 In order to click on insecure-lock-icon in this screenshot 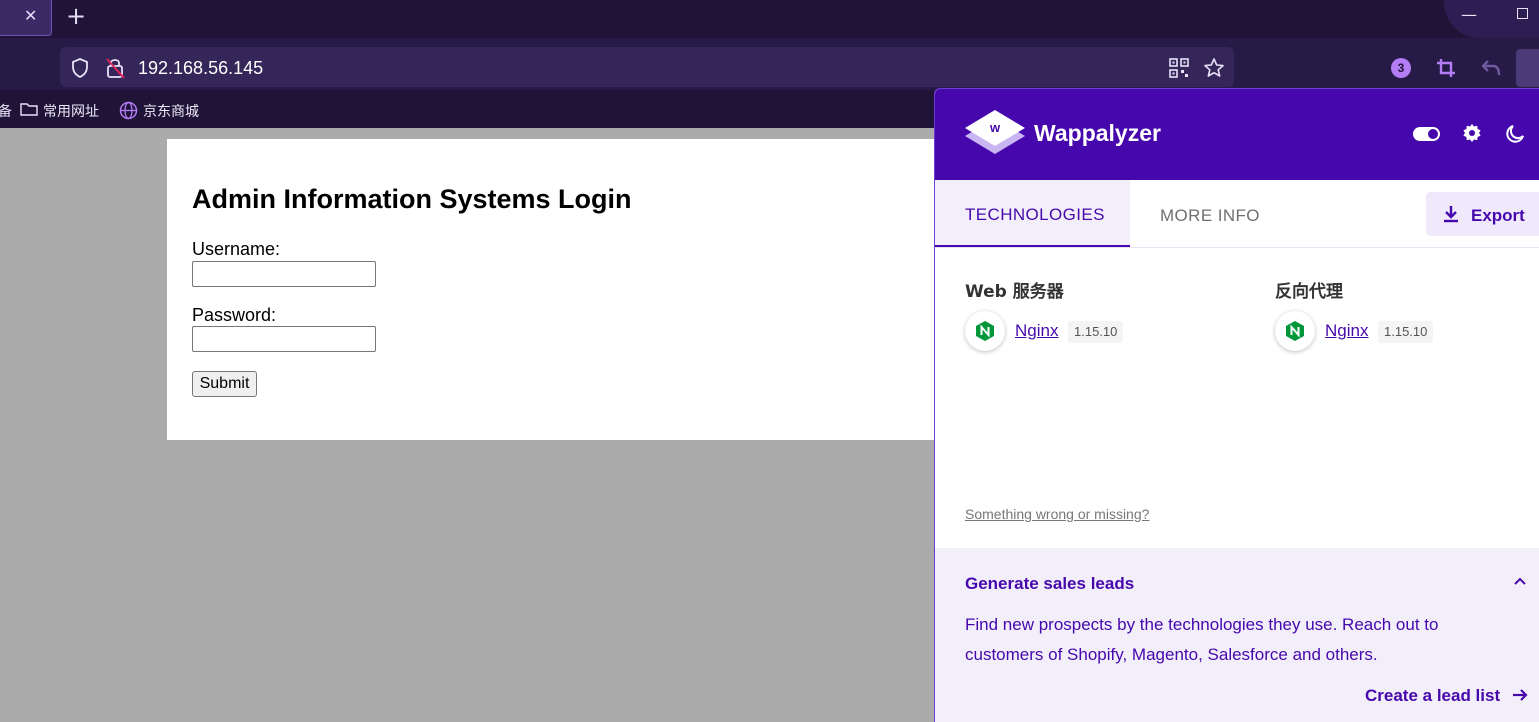, I will do `click(115, 68)`.